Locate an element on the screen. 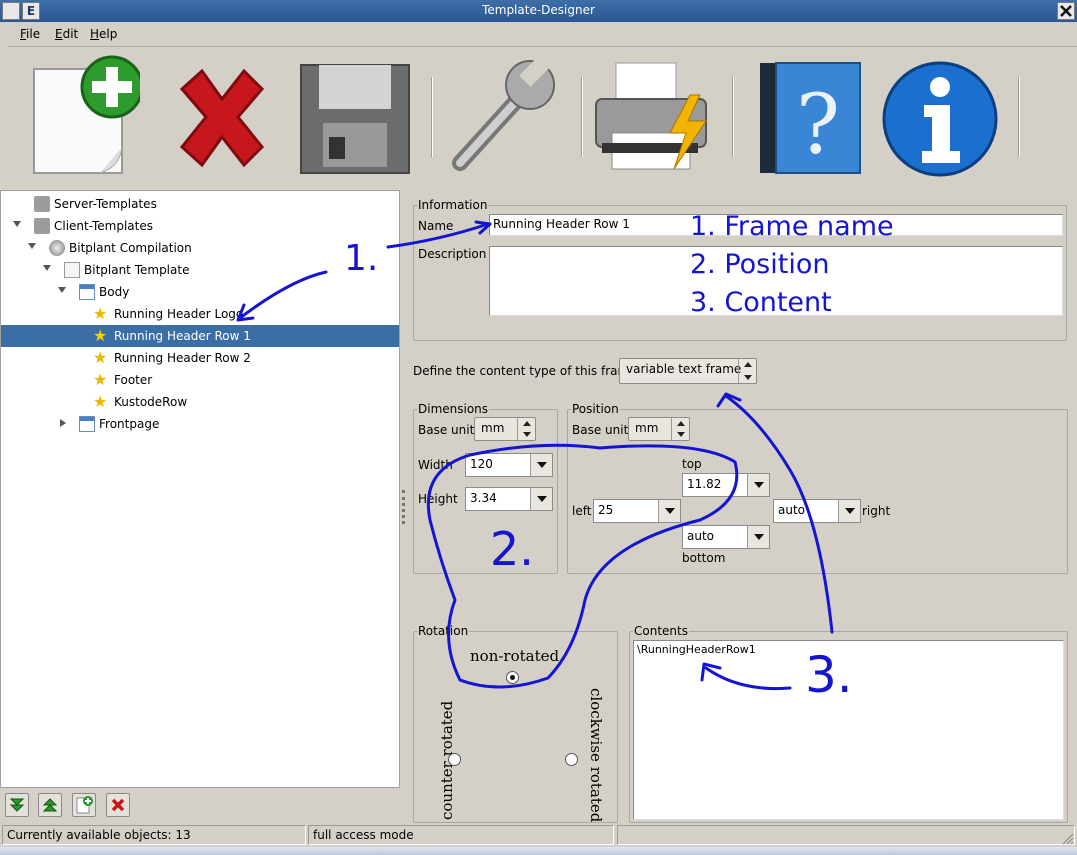 Image resolution: width=1077 pixels, height=855 pixels. tree-item-selected: ★ Running Header Row 1 is located at coordinates (200, 336).